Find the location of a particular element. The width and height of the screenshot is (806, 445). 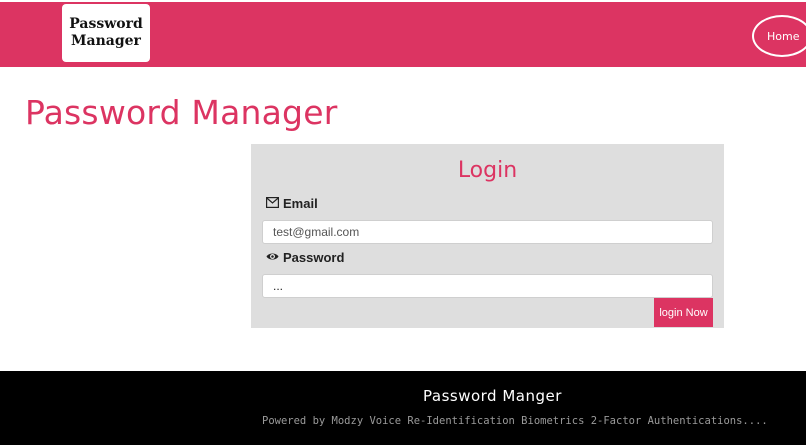

login-title: Login is located at coordinates (487, 170).